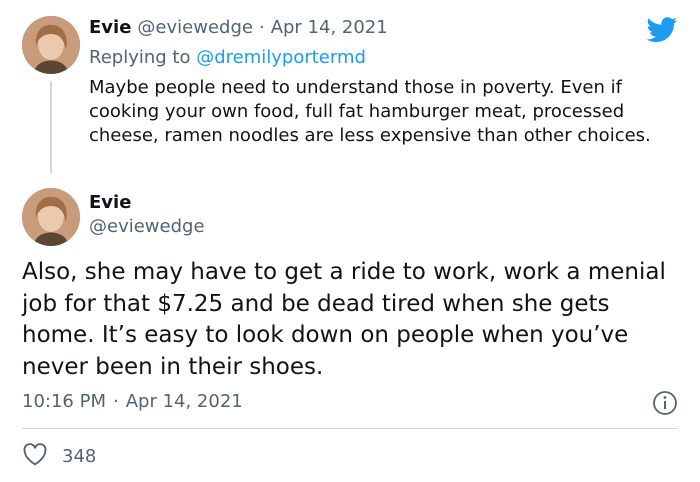 The width and height of the screenshot is (700, 482). What do you see at coordinates (665, 405) in the screenshot?
I see `info-icon` at bounding box center [665, 405].